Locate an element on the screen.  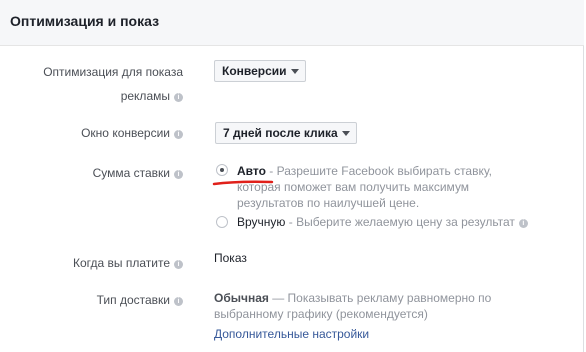
more-settings-link: Дополнительные настройки is located at coordinates (291, 334).